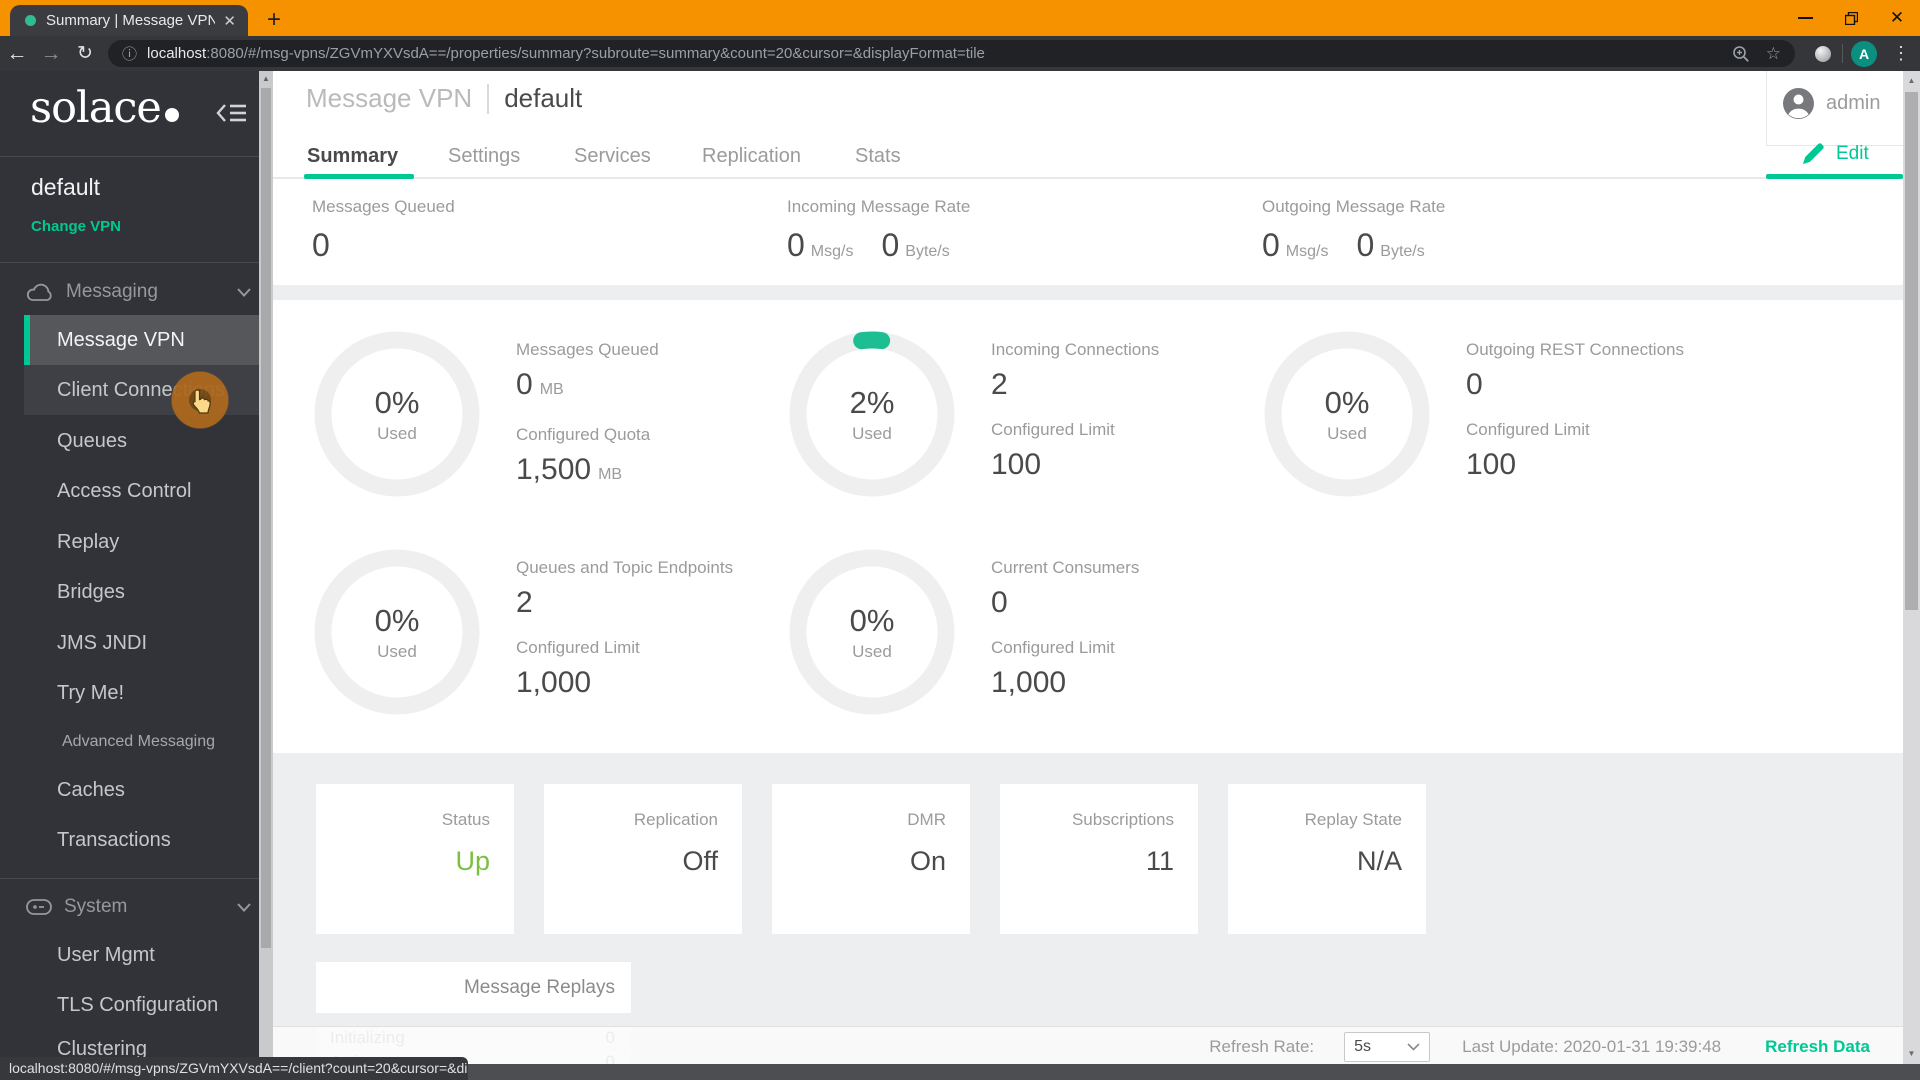 This screenshot has width=1920, height=1080. What do you see at coordinates (1901, 53) in the screenshot?
I see `browser-menu-icon: ⋮` at bounding box center [1901, 53].